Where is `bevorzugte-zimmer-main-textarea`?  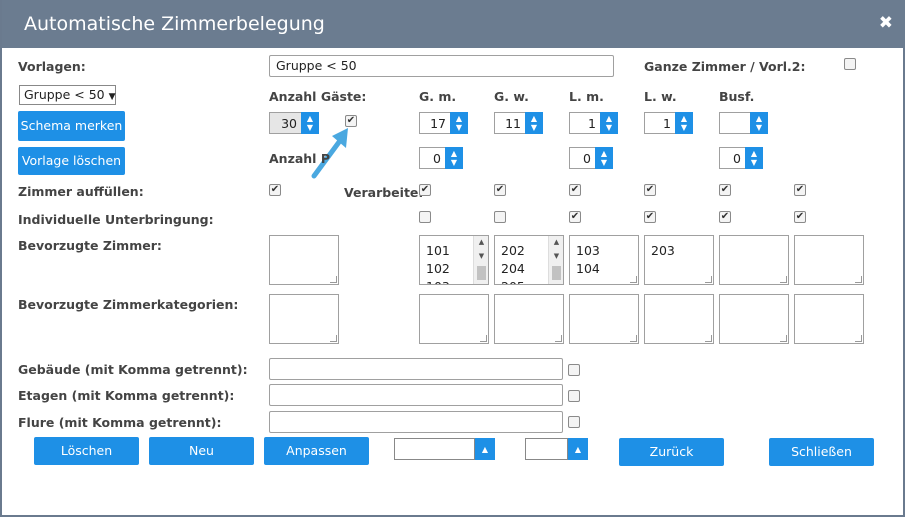 bevorzugte-zimmer-main-textarea is located at coordinates (304, 260).